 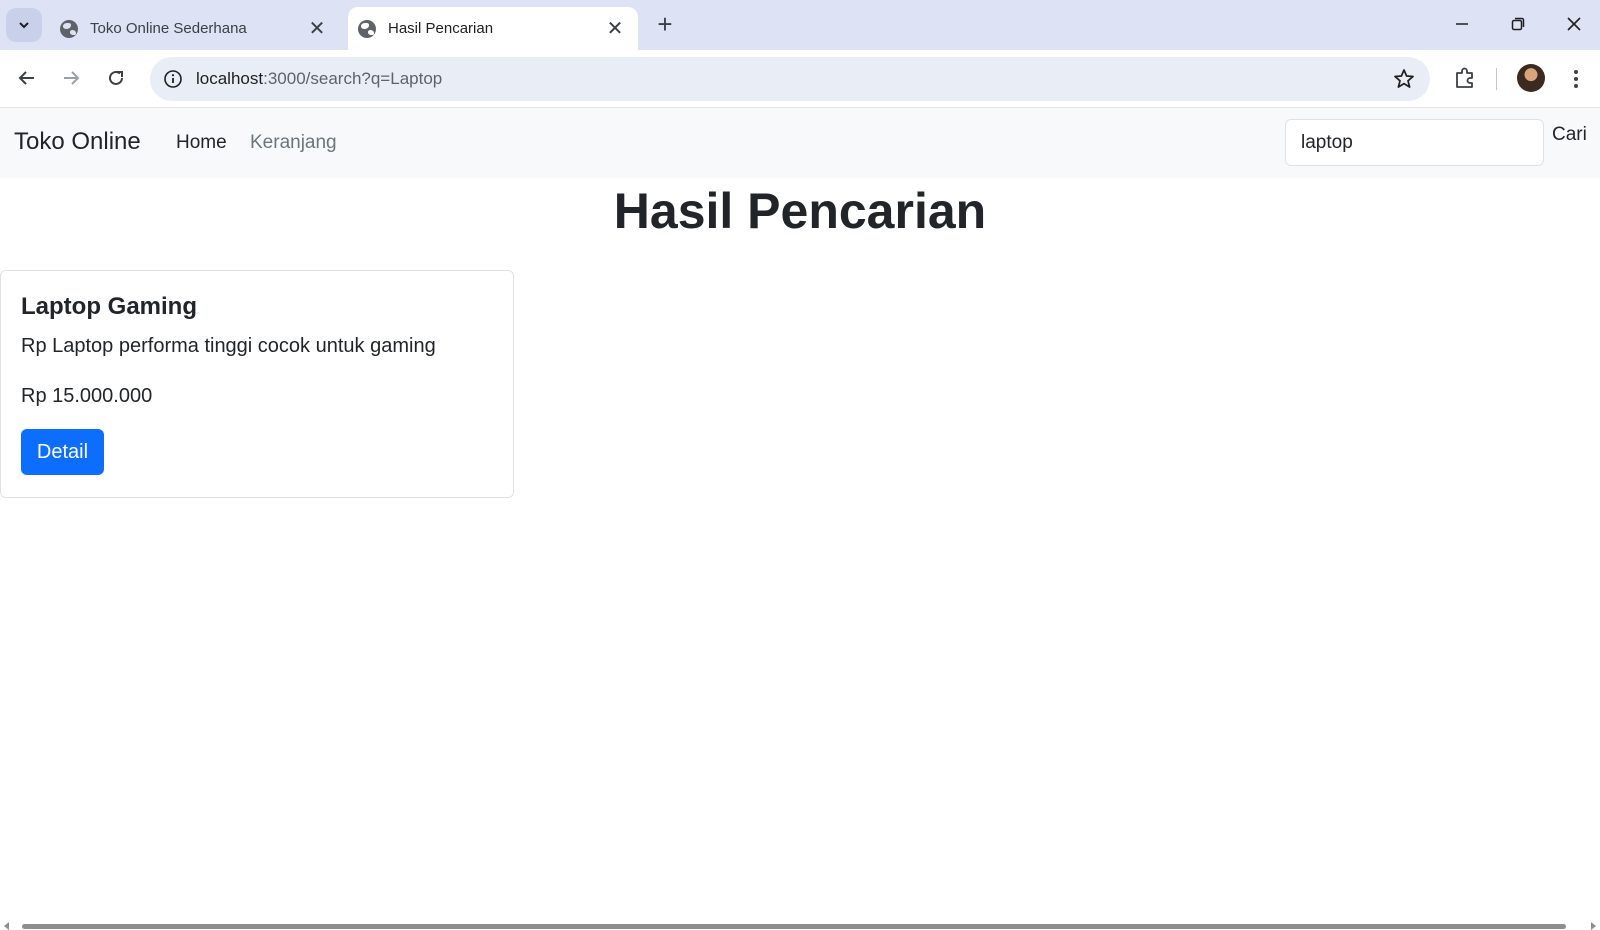 I want to click on arrow-right-icon, so click(x=72, y=78).